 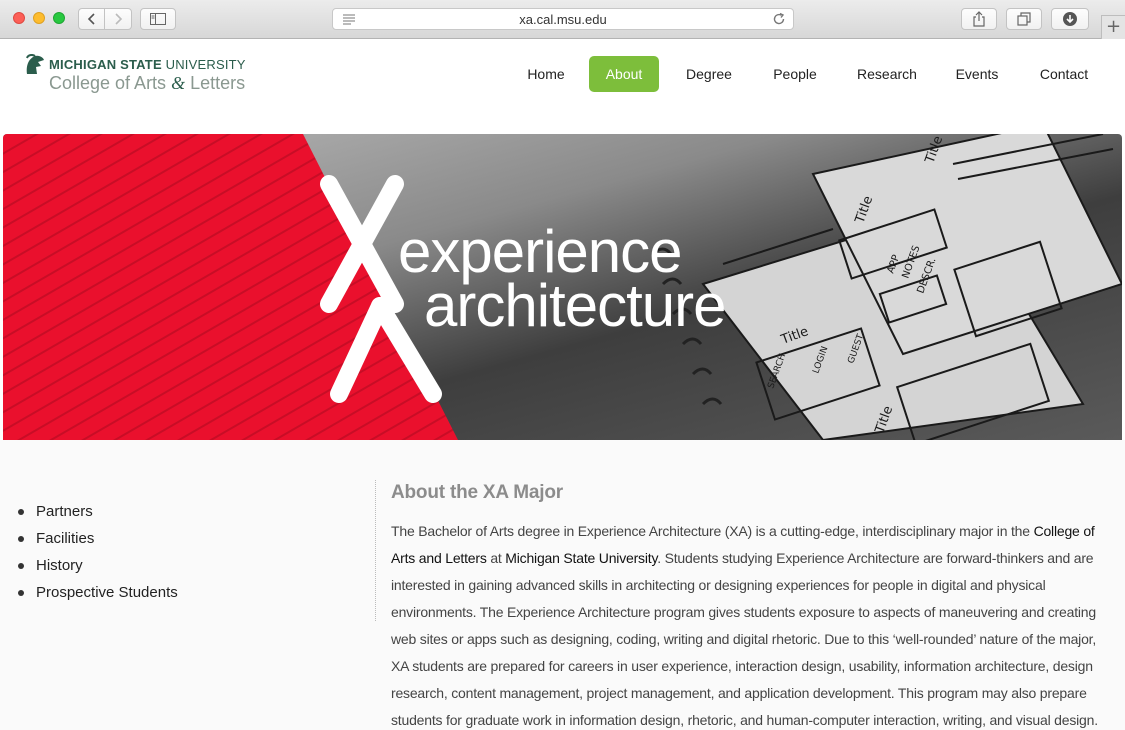 I want to click on show-sidebar-button, so click(x=158, y=19).